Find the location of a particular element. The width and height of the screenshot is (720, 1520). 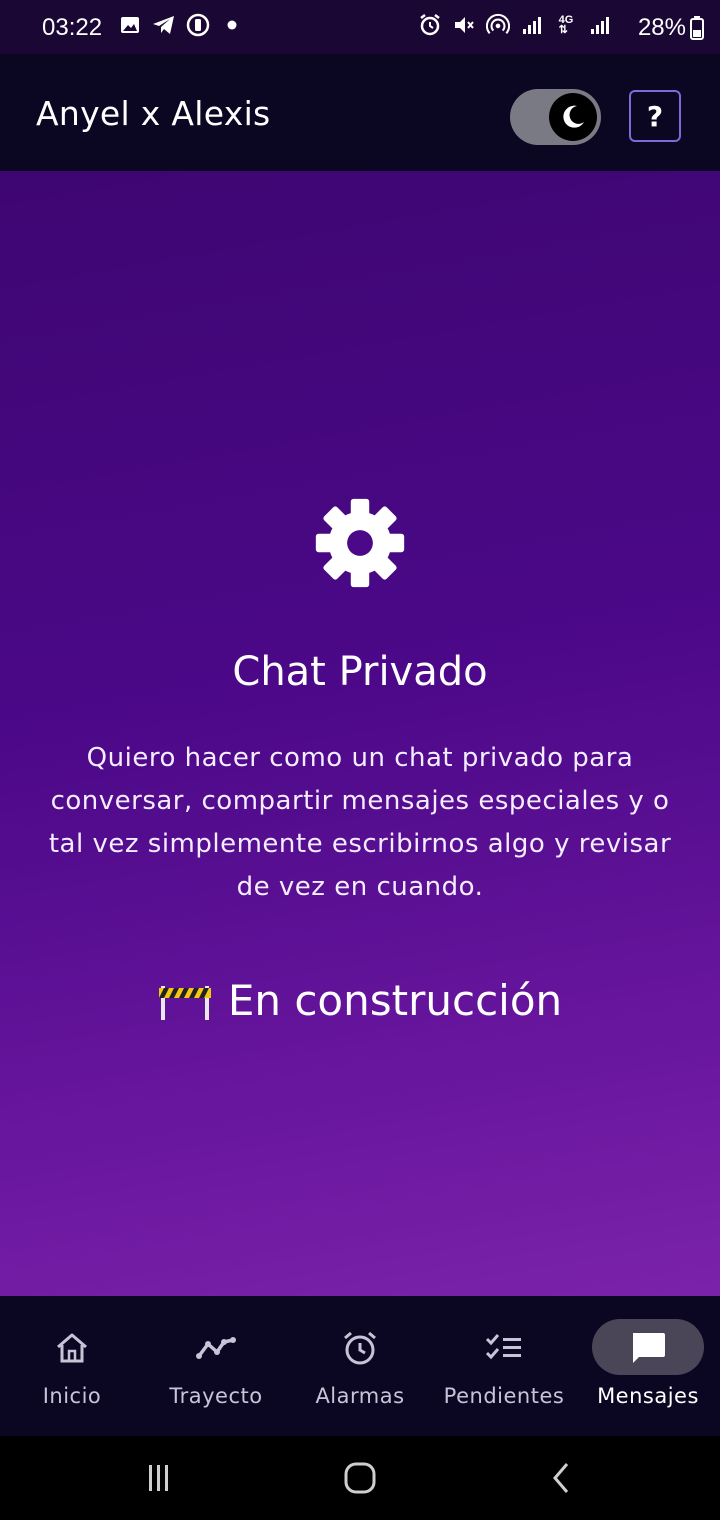

status-bar: 03:22 4G ⇅ 28% is located at coordinates (360, 27).